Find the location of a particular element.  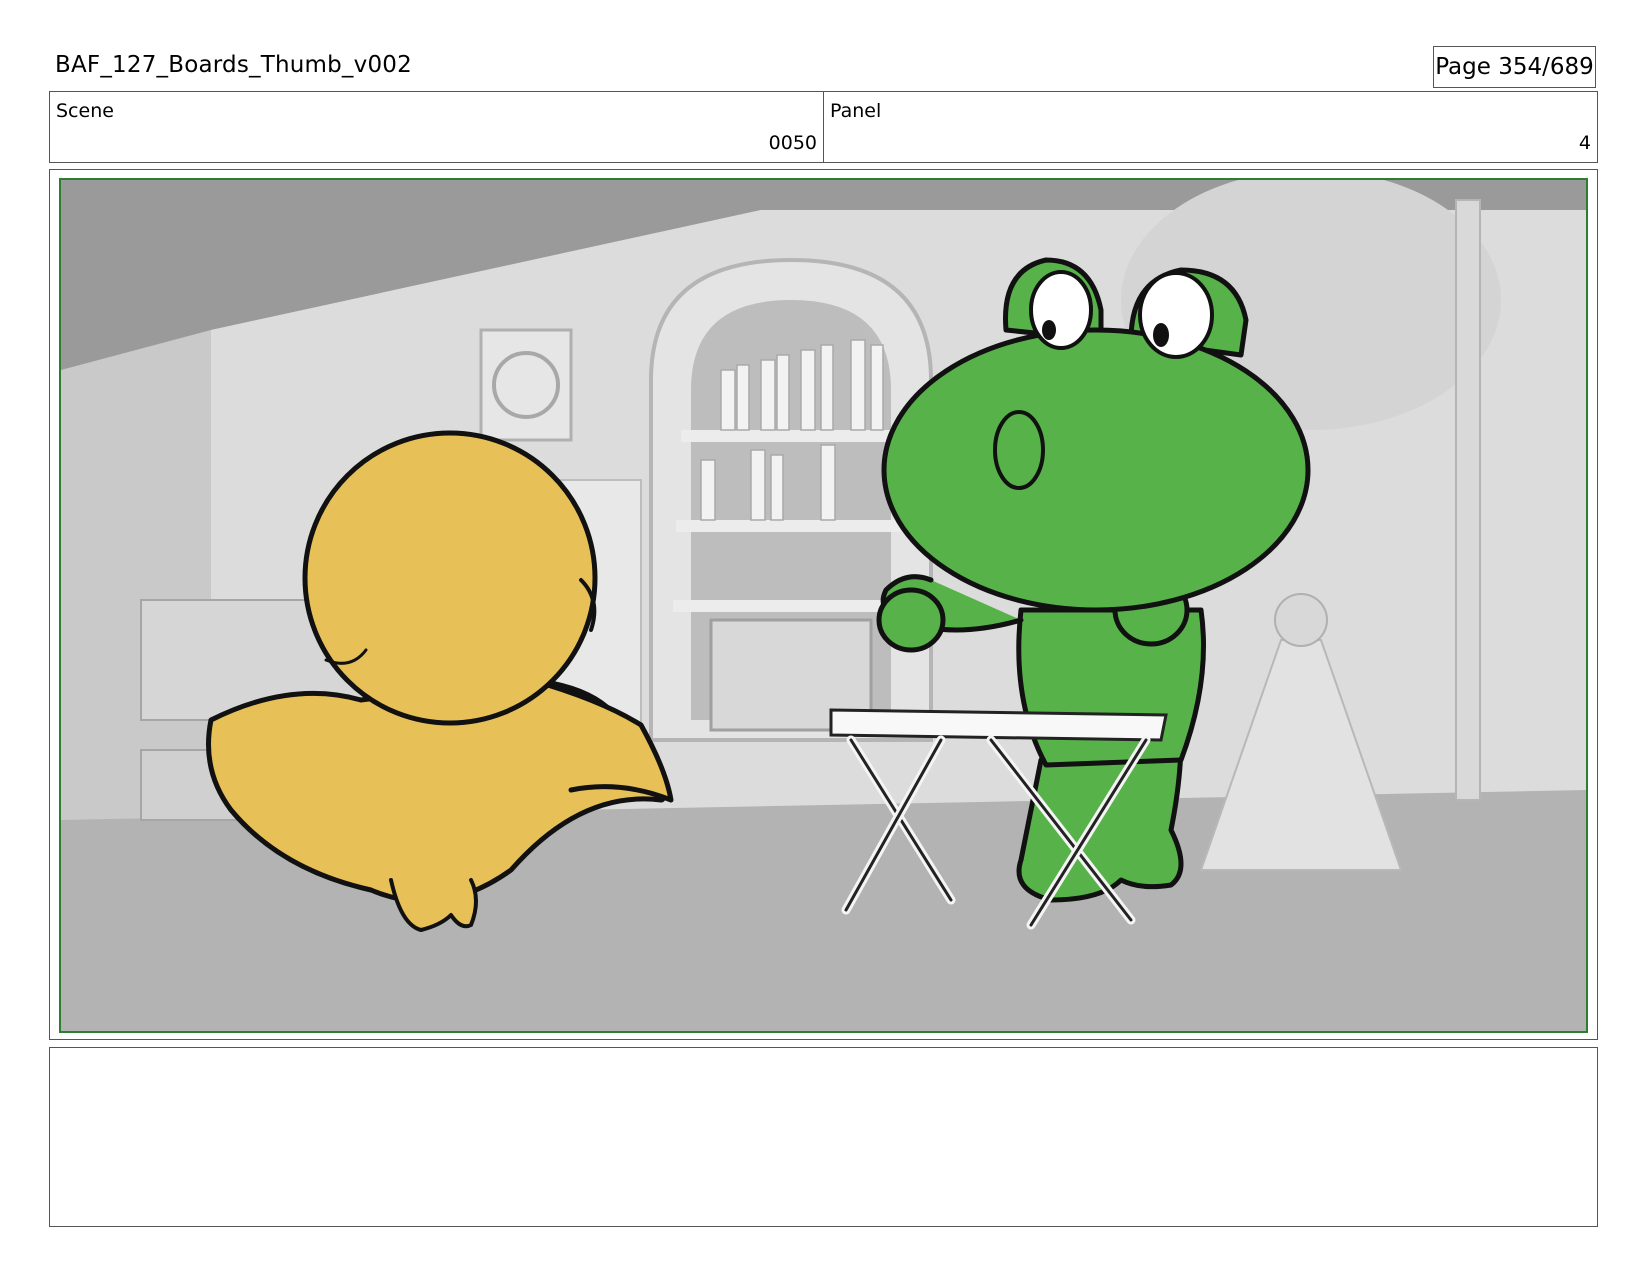

page-counter: Page 354/689 is located at coordinates (1514, 67).